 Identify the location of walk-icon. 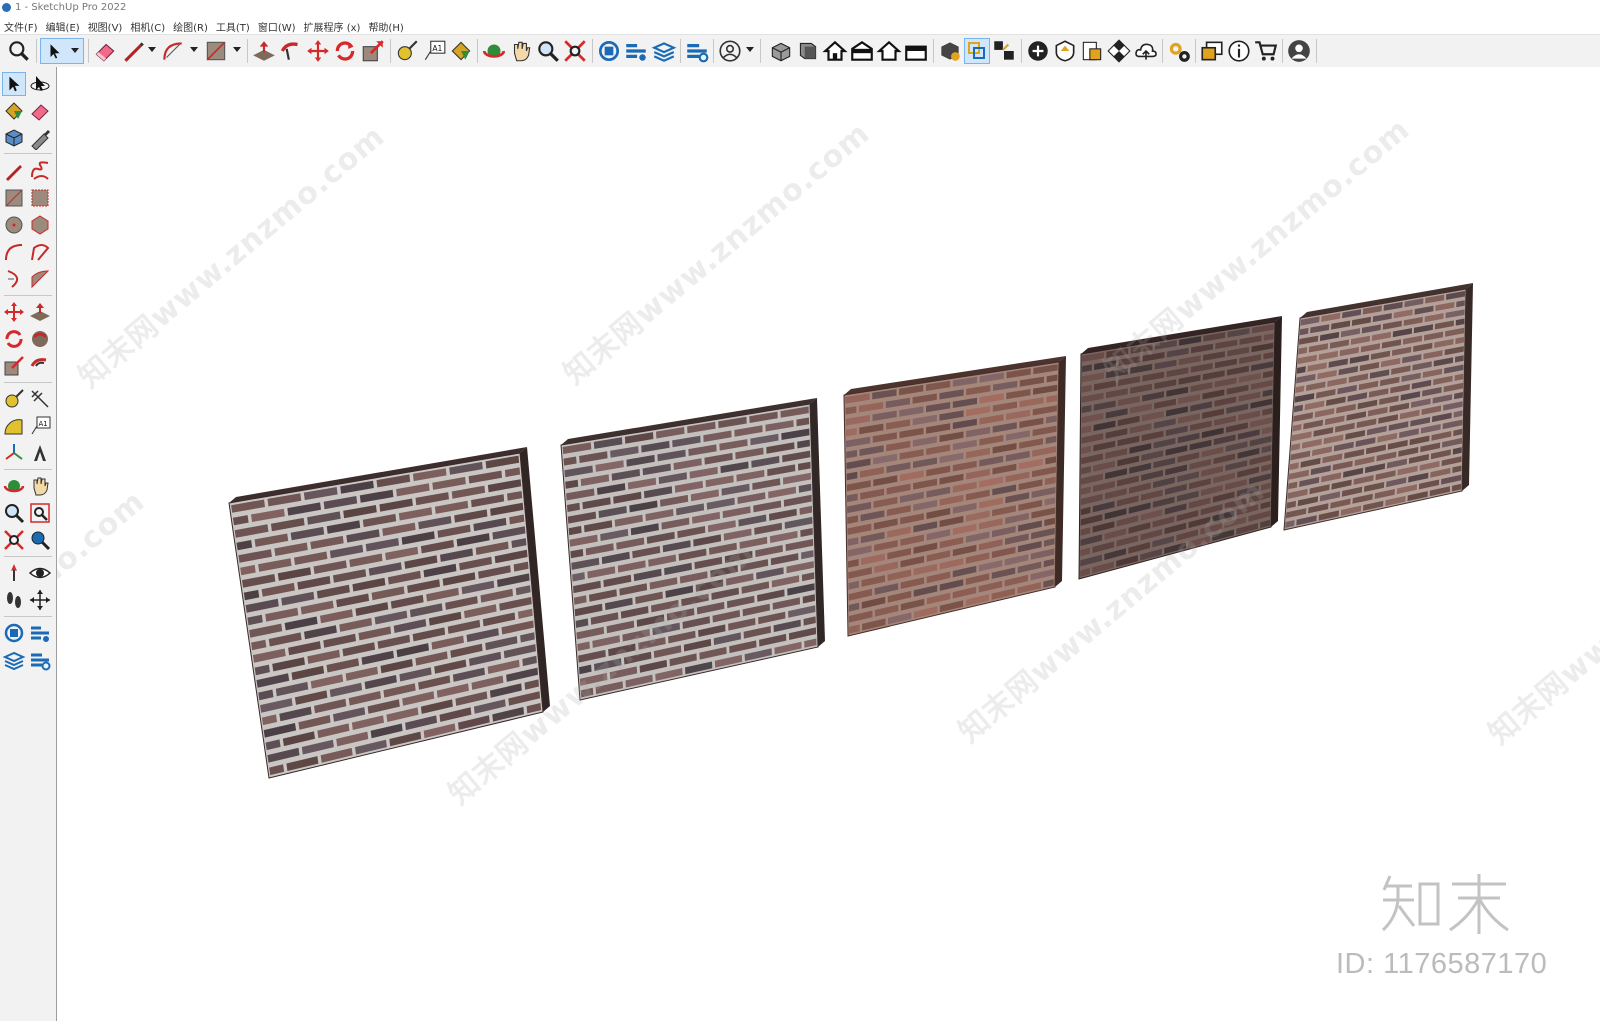
(14, 600).